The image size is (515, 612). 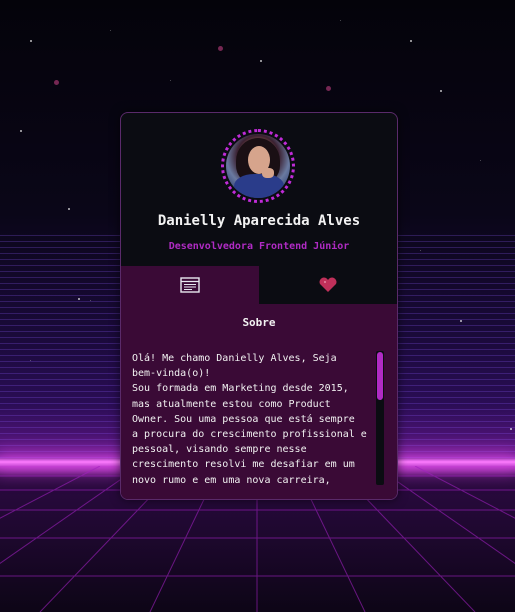 I want to click on avatar-frame, so click(x=258, y=166).